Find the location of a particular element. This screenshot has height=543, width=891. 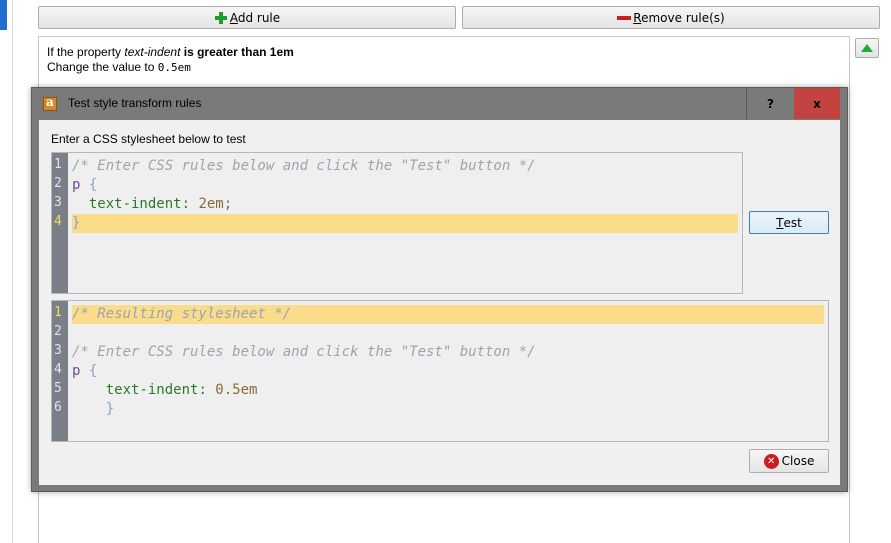

selection-accent is located at coordinates (3, 15).